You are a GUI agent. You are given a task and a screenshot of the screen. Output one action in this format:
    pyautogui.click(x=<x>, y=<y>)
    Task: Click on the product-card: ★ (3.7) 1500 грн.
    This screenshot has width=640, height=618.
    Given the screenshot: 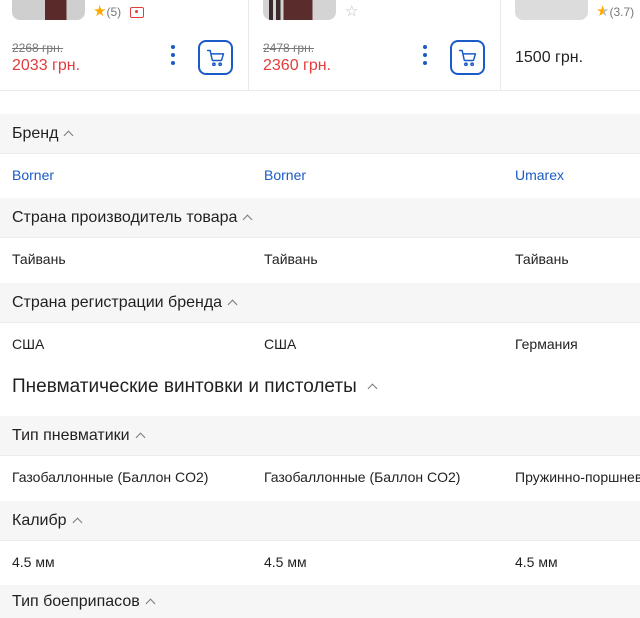 What is the action you would take?
    pyautogui.click(x=570, y=45)
    